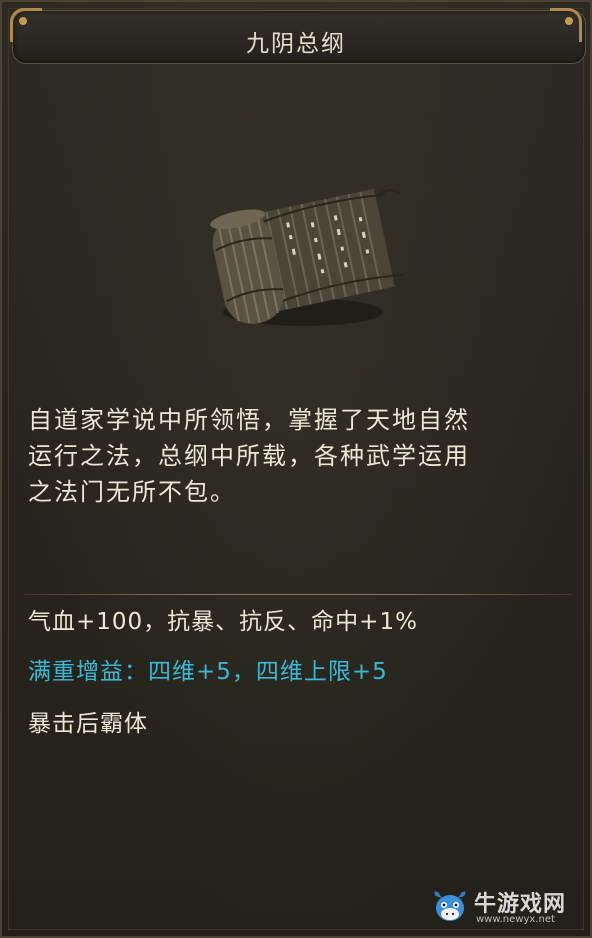 The width and height of the screenshot is (592, 938). I want to click on cow-mascot-logo, so click(450, 906).